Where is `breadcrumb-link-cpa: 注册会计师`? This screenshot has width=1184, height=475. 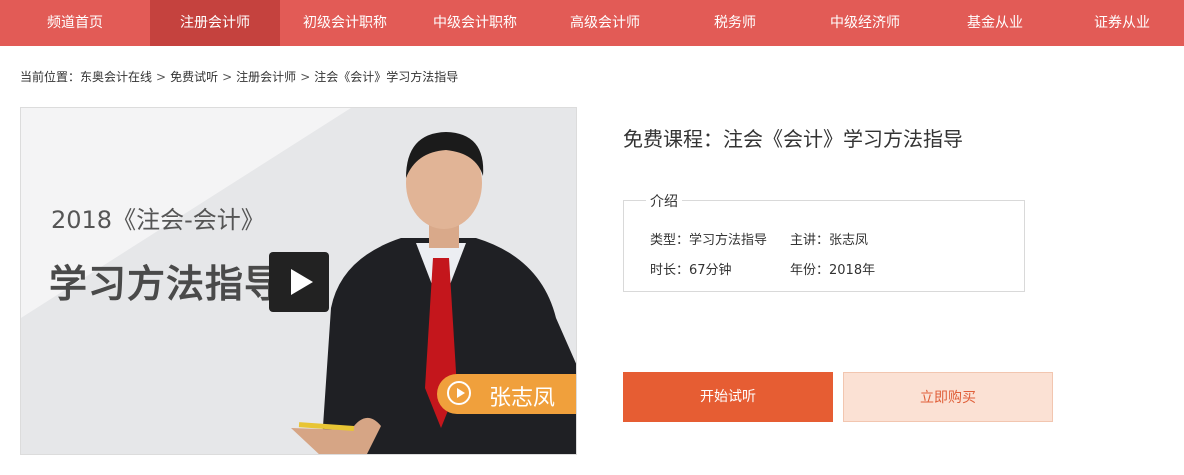 breadcrumb-link-cpa: 注册会计师 is located at coordinates (266, 77).